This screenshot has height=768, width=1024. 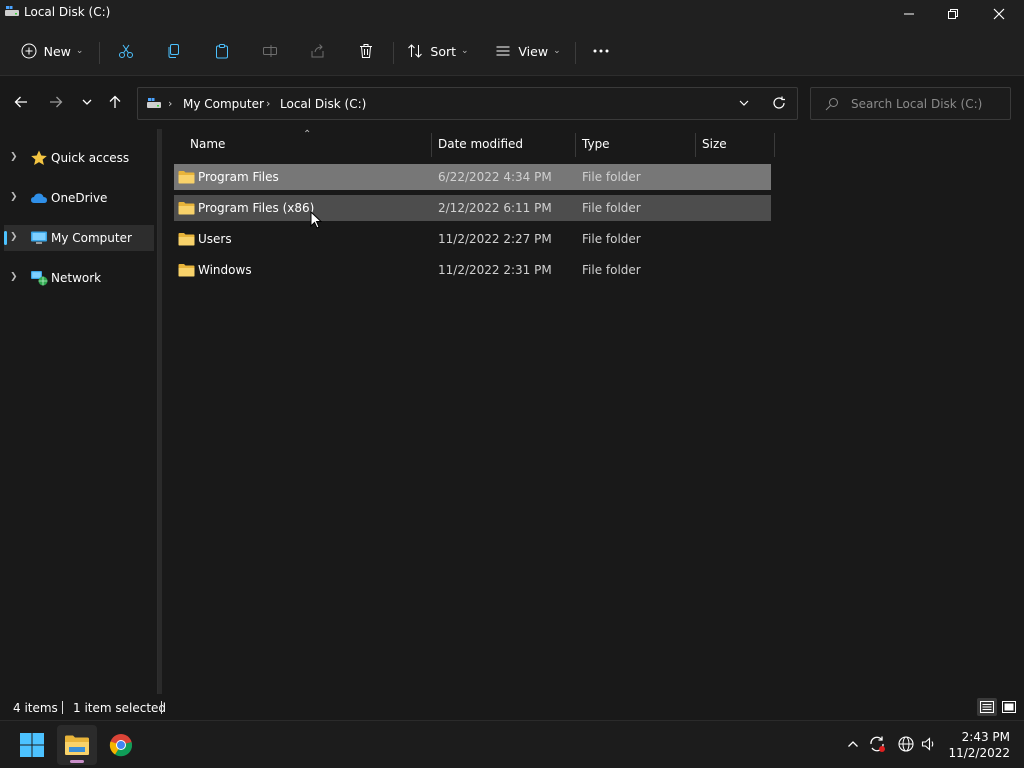 I want to click on selection-count: 1 item selected, so click(x=120, y=708).